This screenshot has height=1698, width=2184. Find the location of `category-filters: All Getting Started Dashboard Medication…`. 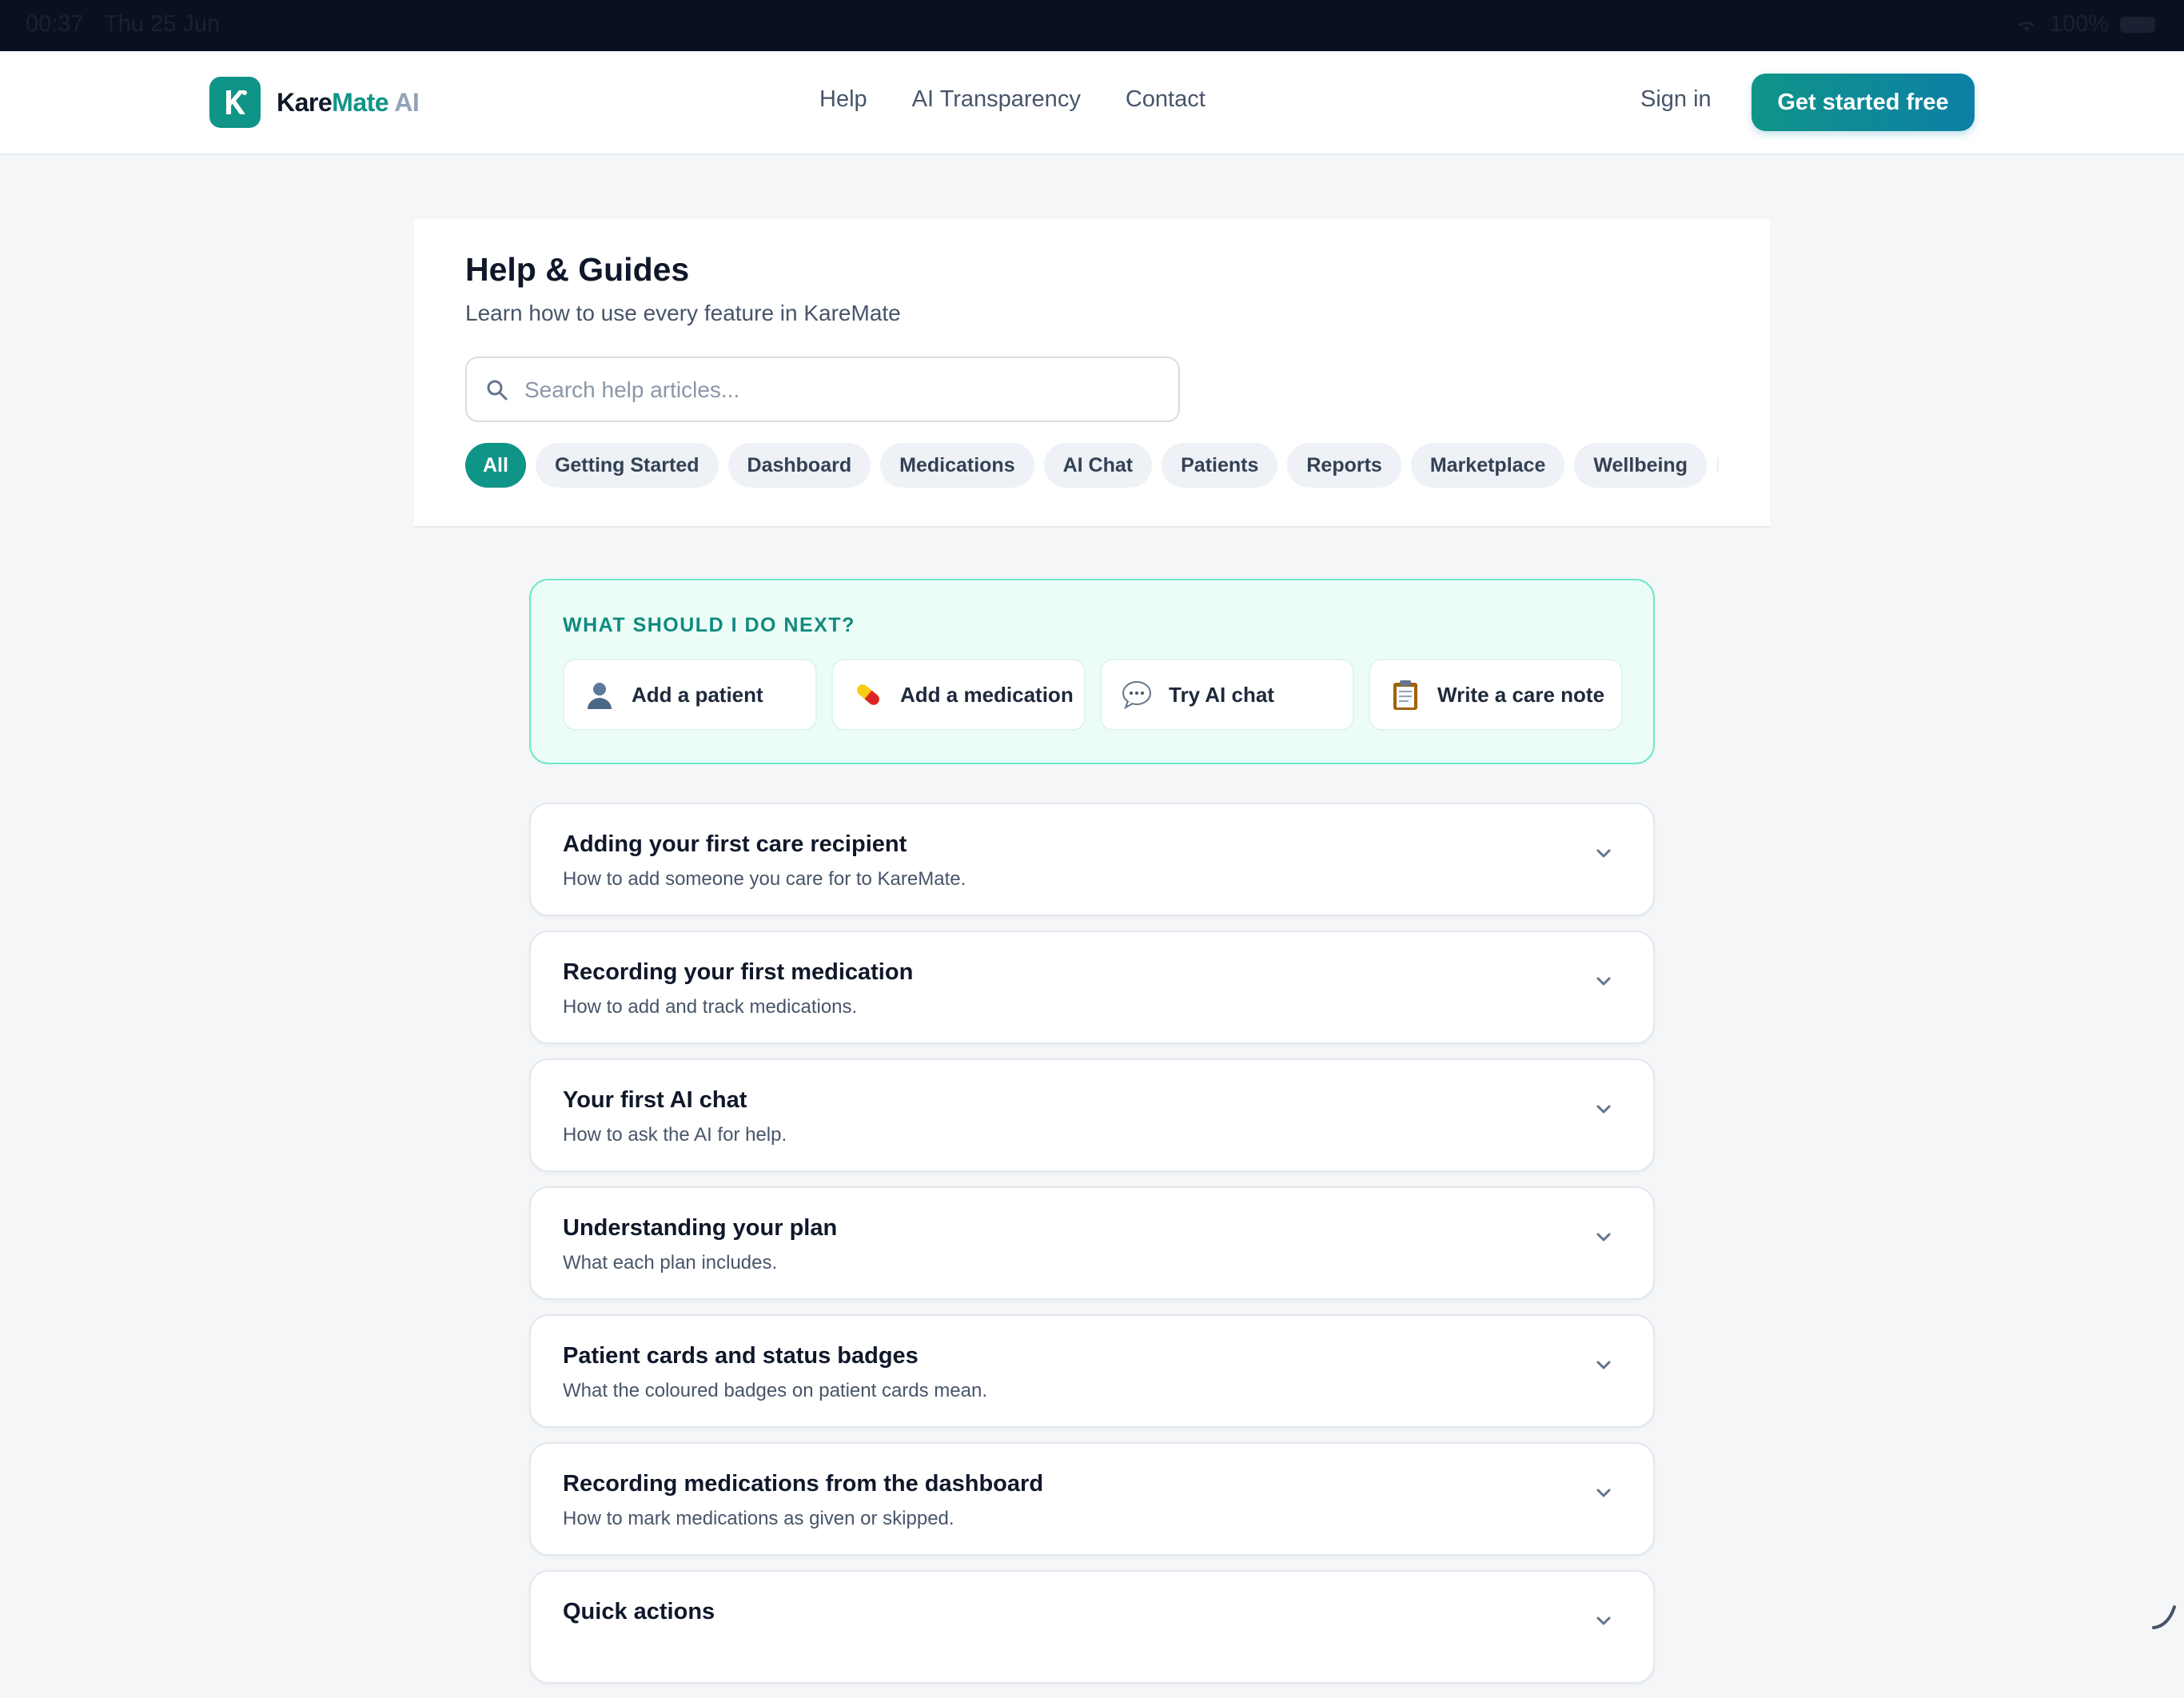

category-filters: All Getting Started Dashboard Medication… is located at coordinates (1092, 466).